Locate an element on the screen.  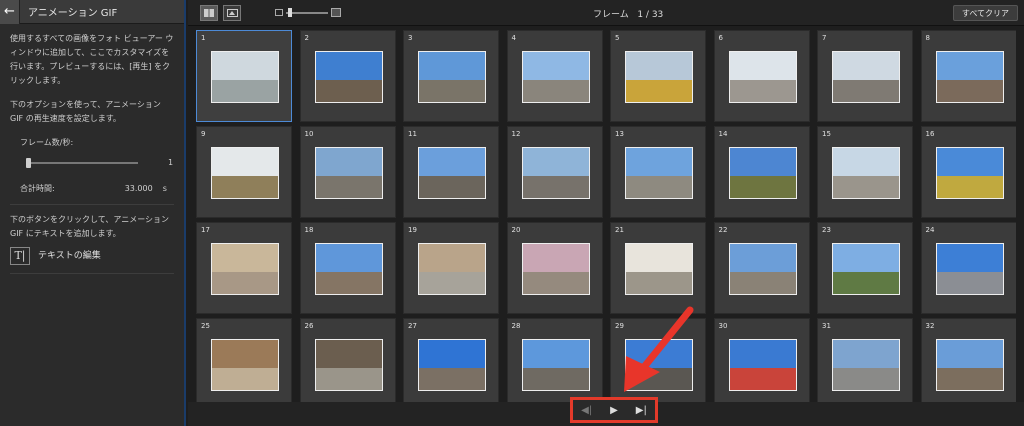
edit-text-label: テキストの編集 is located at coordinates (69, 256).